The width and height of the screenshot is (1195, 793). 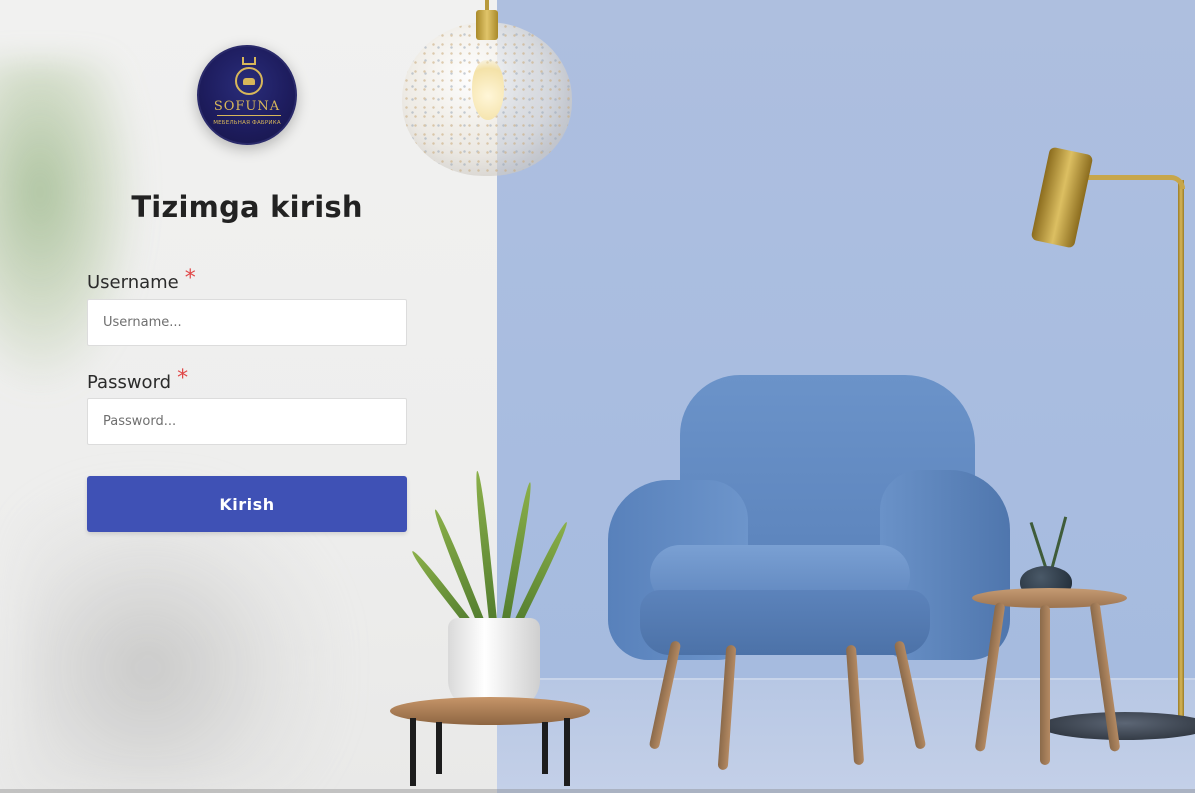 I want to click on sofa-icon, so click(x=249, y=81).